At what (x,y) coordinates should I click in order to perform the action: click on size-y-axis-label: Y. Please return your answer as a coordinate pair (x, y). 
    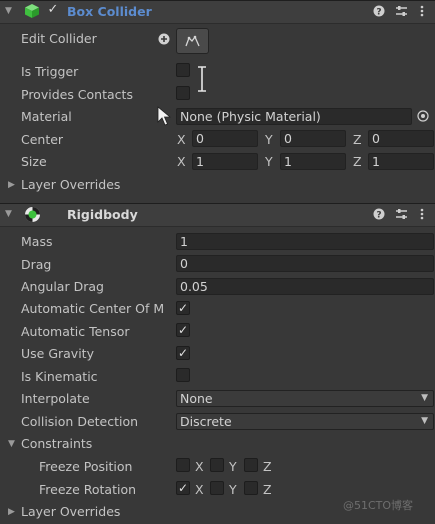
    Looking at the image, I should click on (269, 161).